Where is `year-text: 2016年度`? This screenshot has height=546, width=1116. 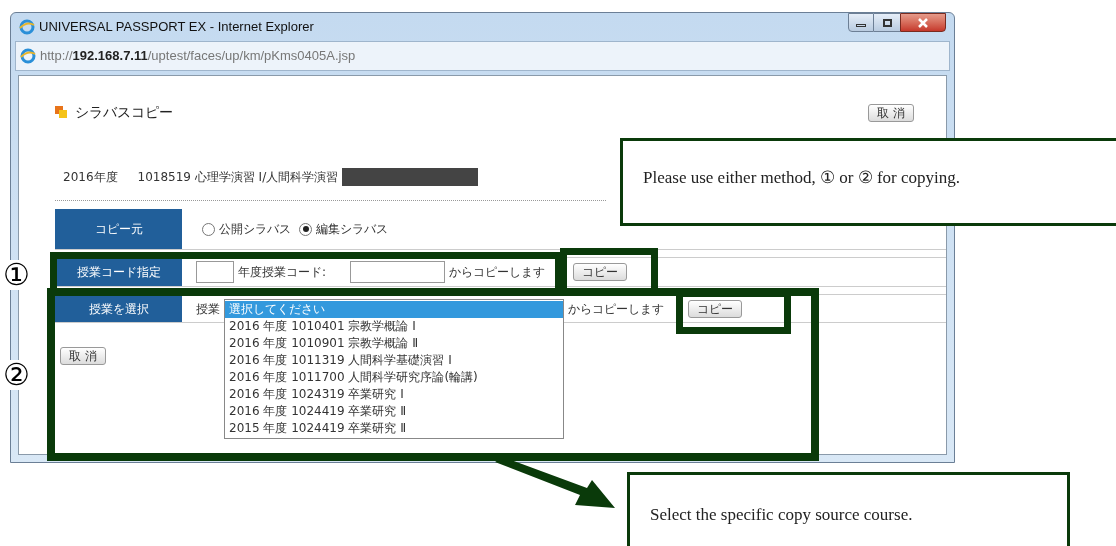 year-text: 2016年度 is located at coordinates (90, 177).